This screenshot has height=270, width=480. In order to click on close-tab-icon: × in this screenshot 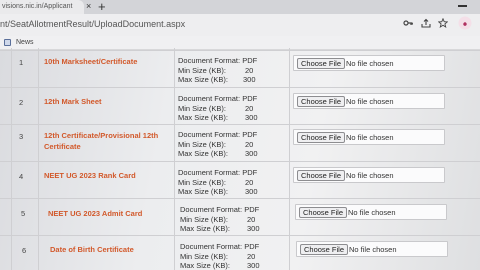, I will do `click(88, 6)`.